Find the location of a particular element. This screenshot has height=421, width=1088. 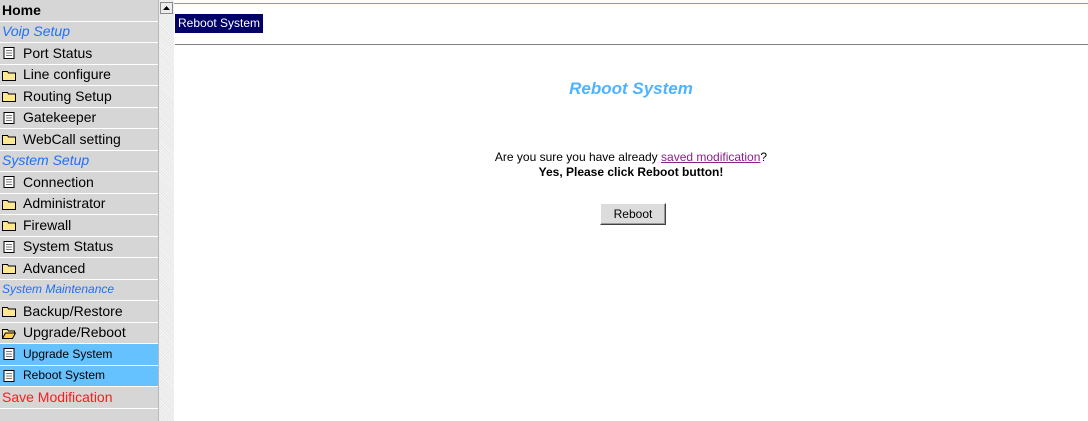

sidebar-item-upgrade-system: Upgrade System is located at coordinates (79, 355).